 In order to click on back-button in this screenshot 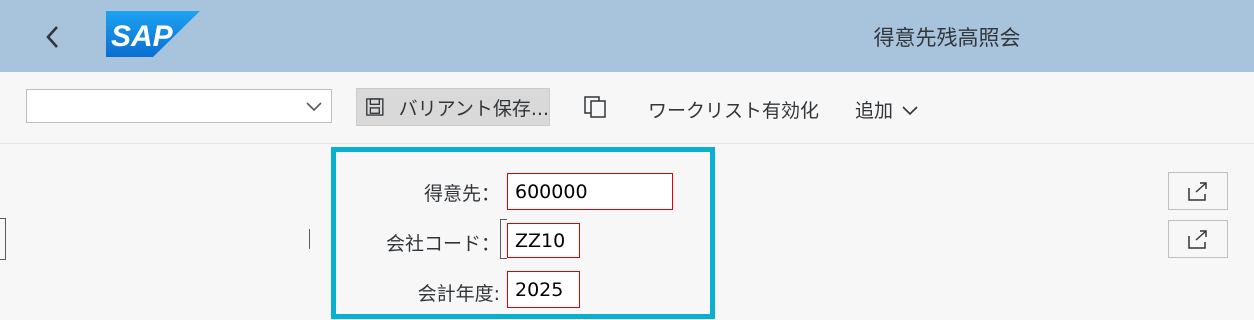, I will do `click(53, 37)`.